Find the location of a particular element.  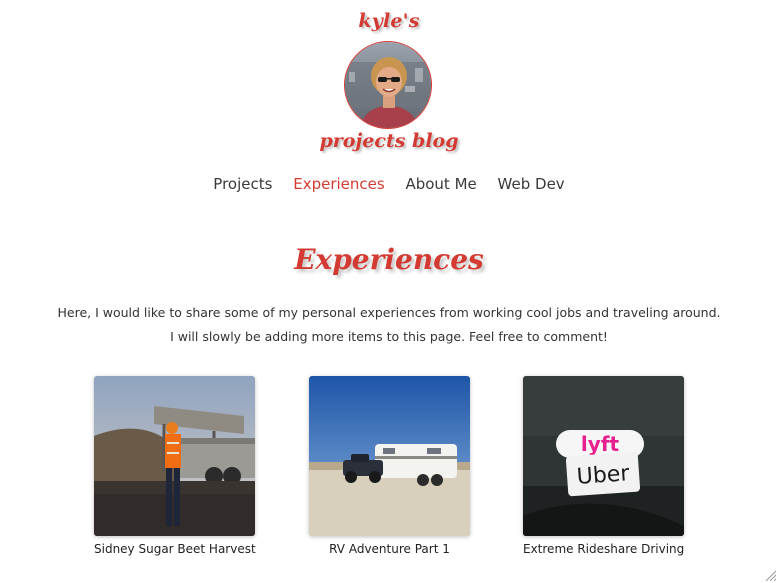

sugar-beet-harvest-photo-icon is located at coordinates (174, 456).